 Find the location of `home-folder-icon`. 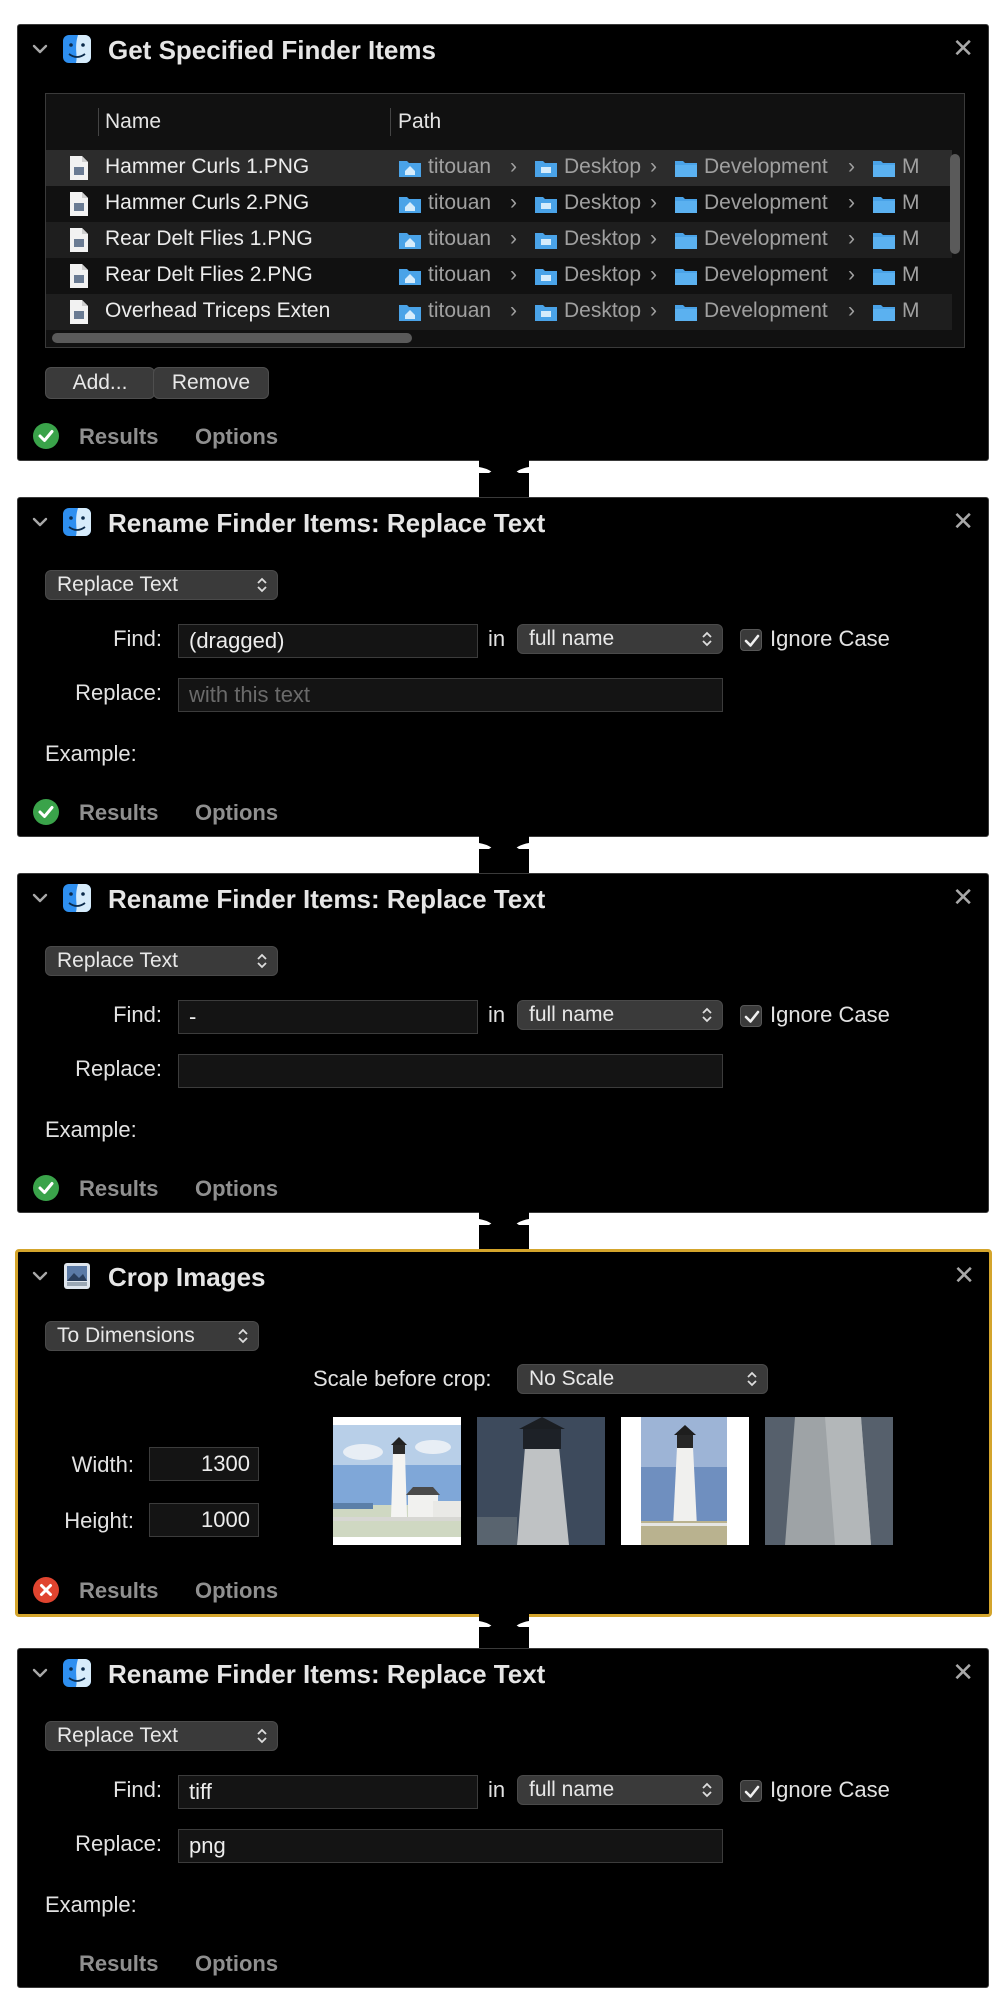

home-folder-icon is located at coordinates (410, 170).